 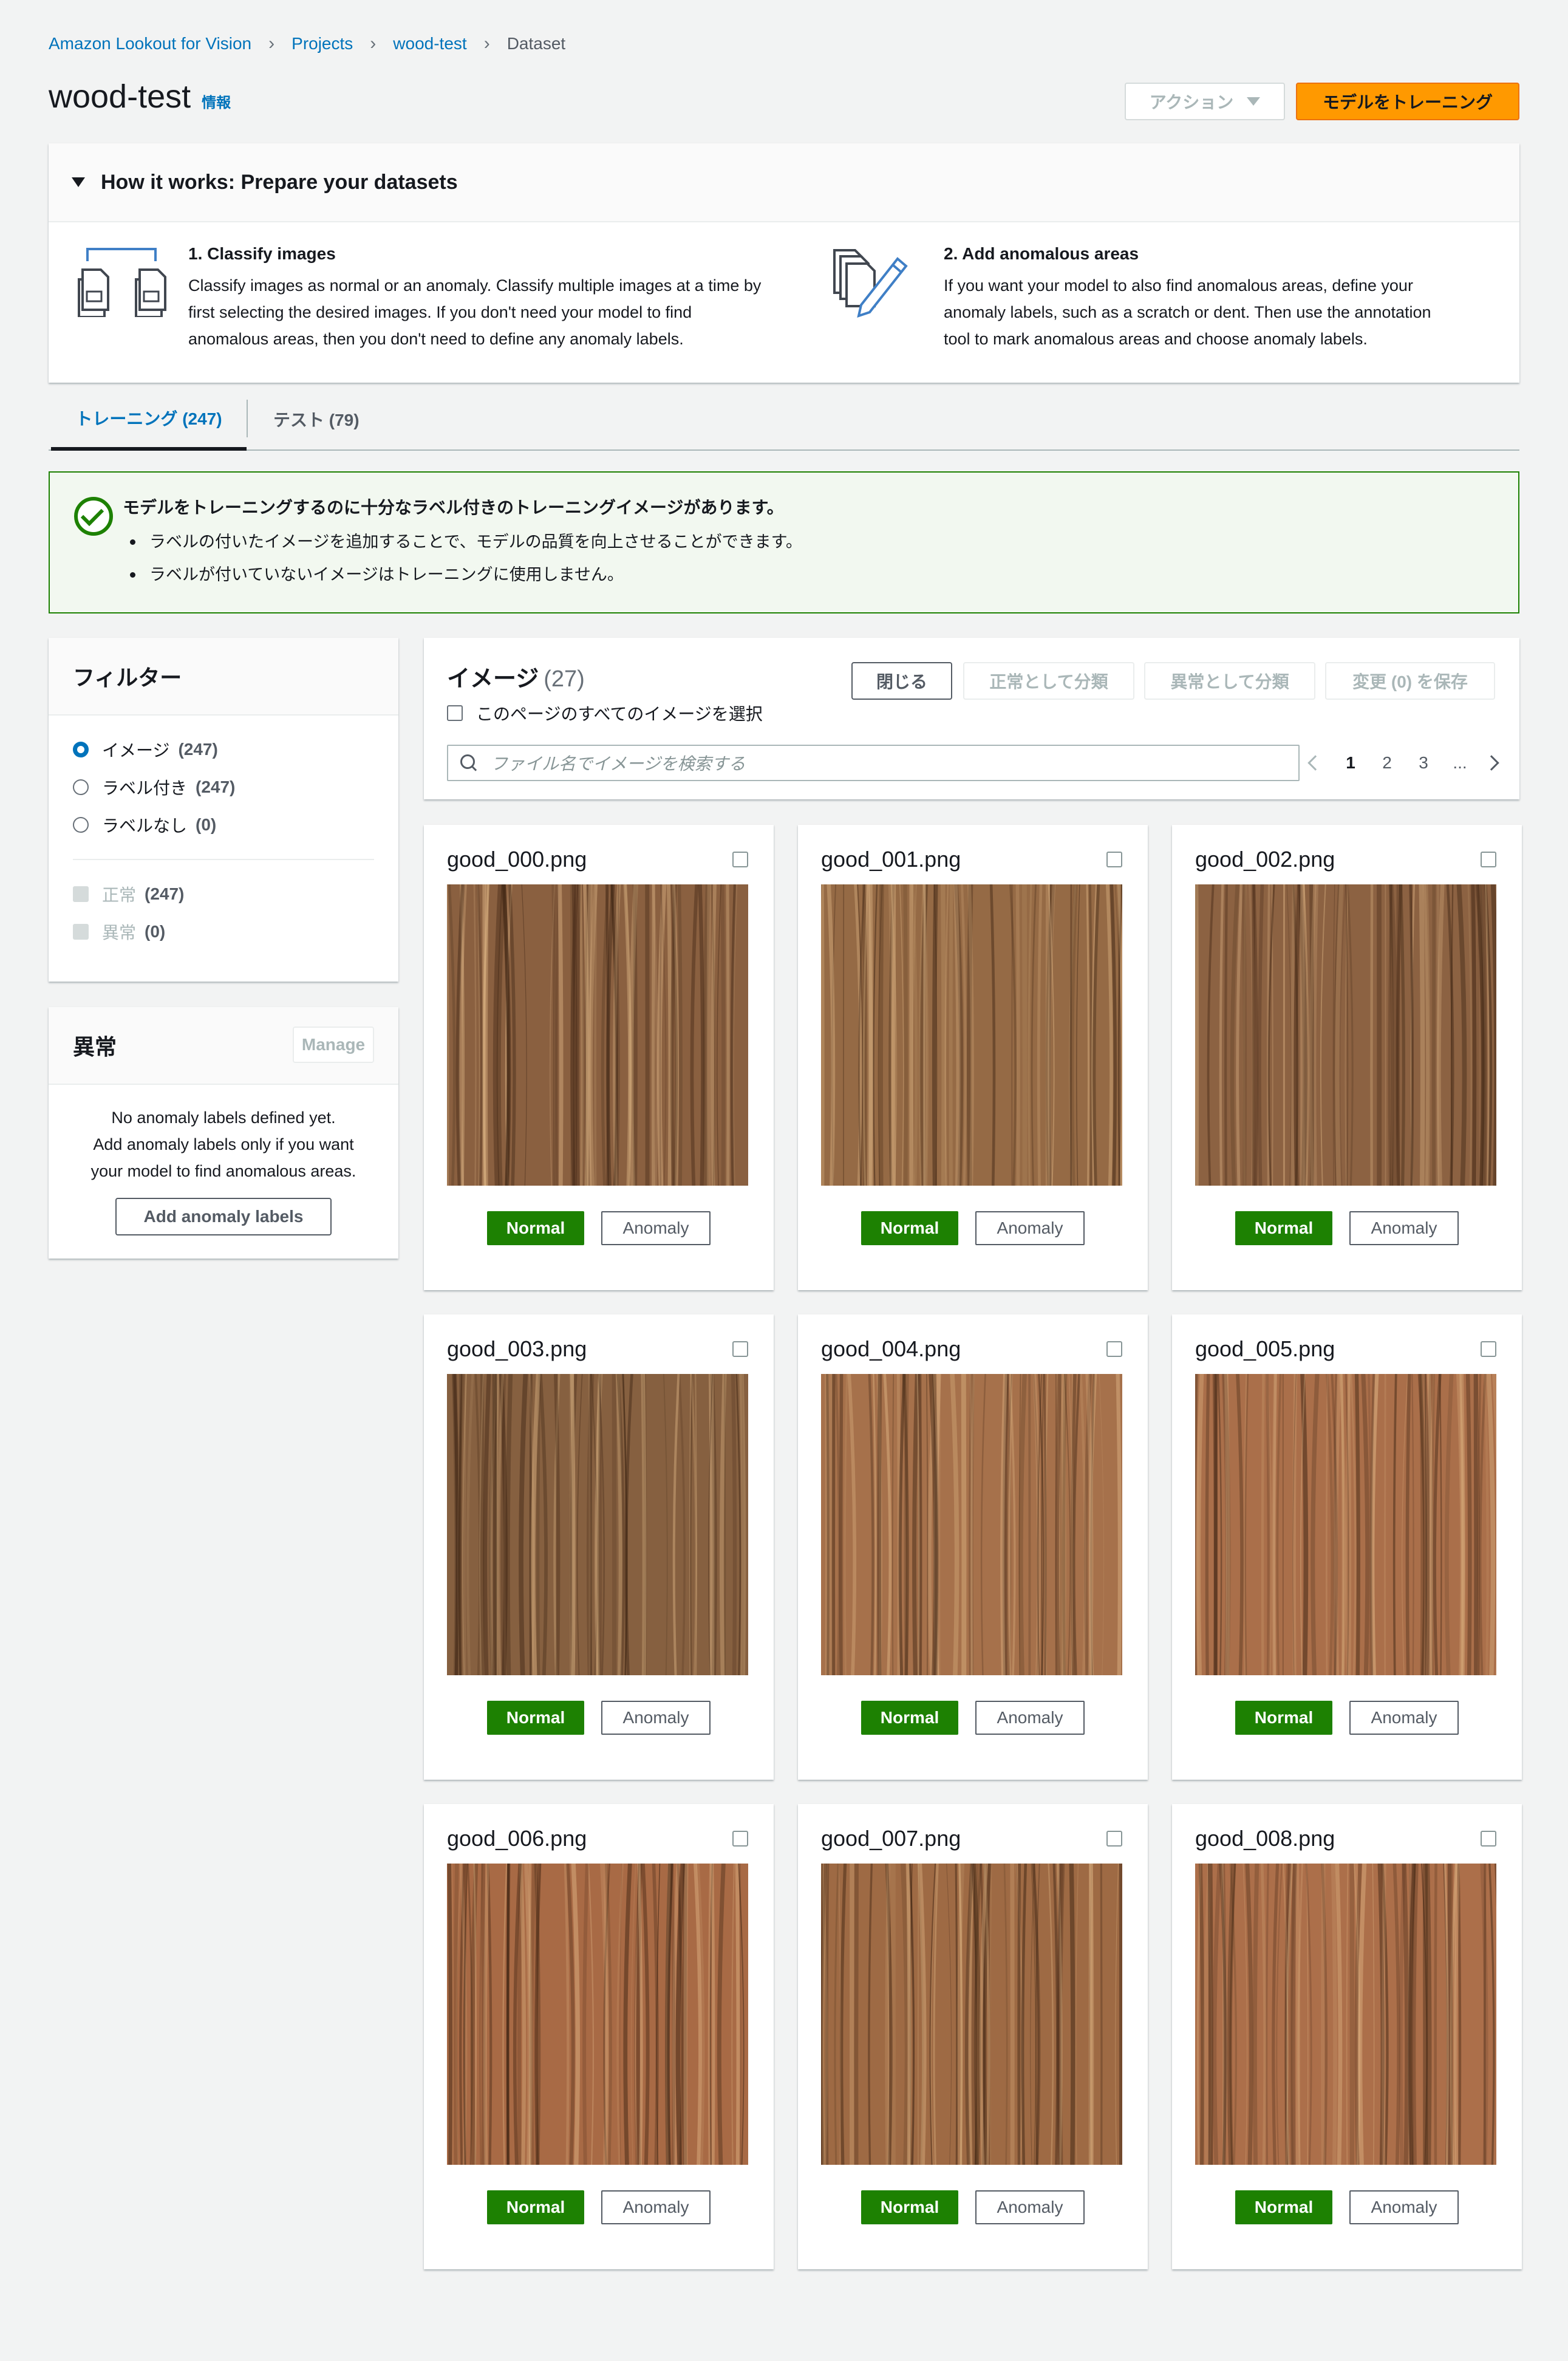 I want to click on search-input: ファイル名でイメージを検索する, so click(x=873, y=763).